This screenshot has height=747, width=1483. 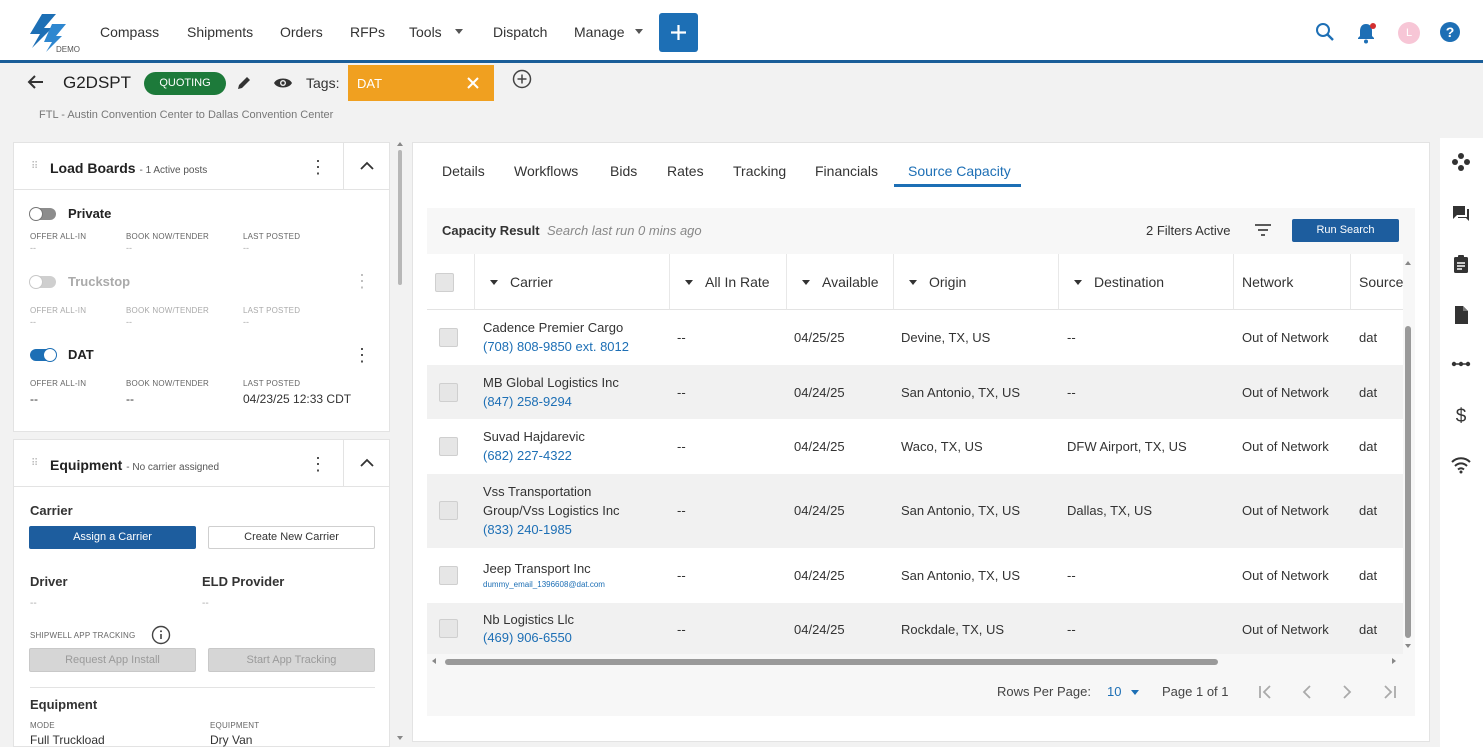 I want to click on origin-column-header: Origin, so click(x=976, y=282).